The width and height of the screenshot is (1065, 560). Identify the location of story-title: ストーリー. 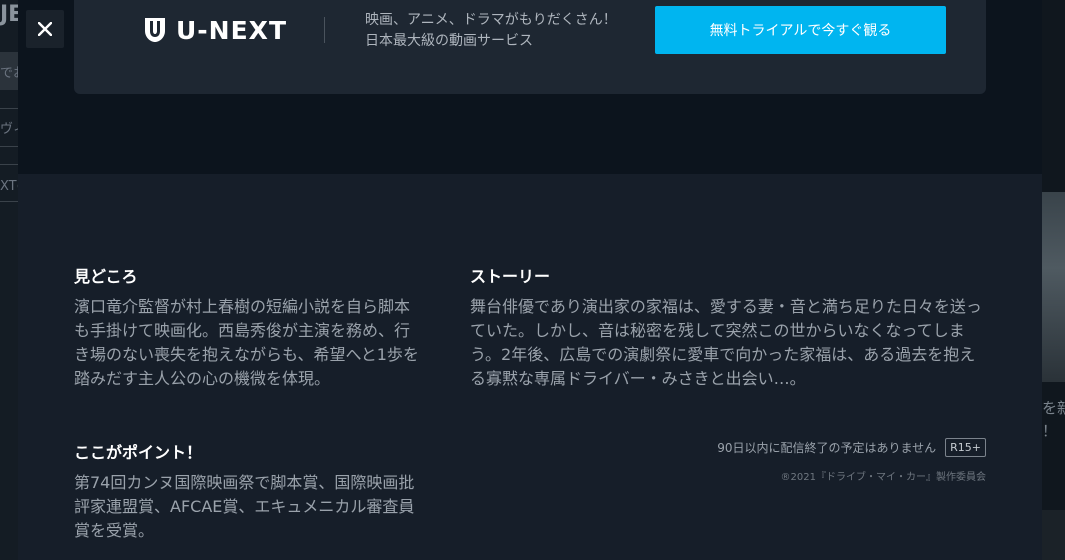
(510, 276).